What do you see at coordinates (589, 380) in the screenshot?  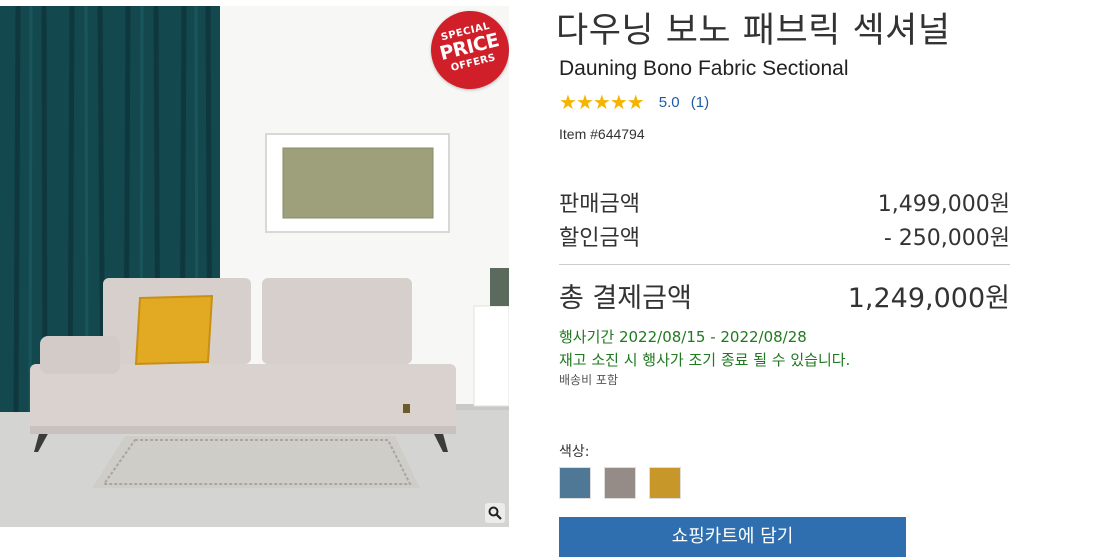 I see `shipping-note: 배송비 포함` at bounding box center [589, 380].